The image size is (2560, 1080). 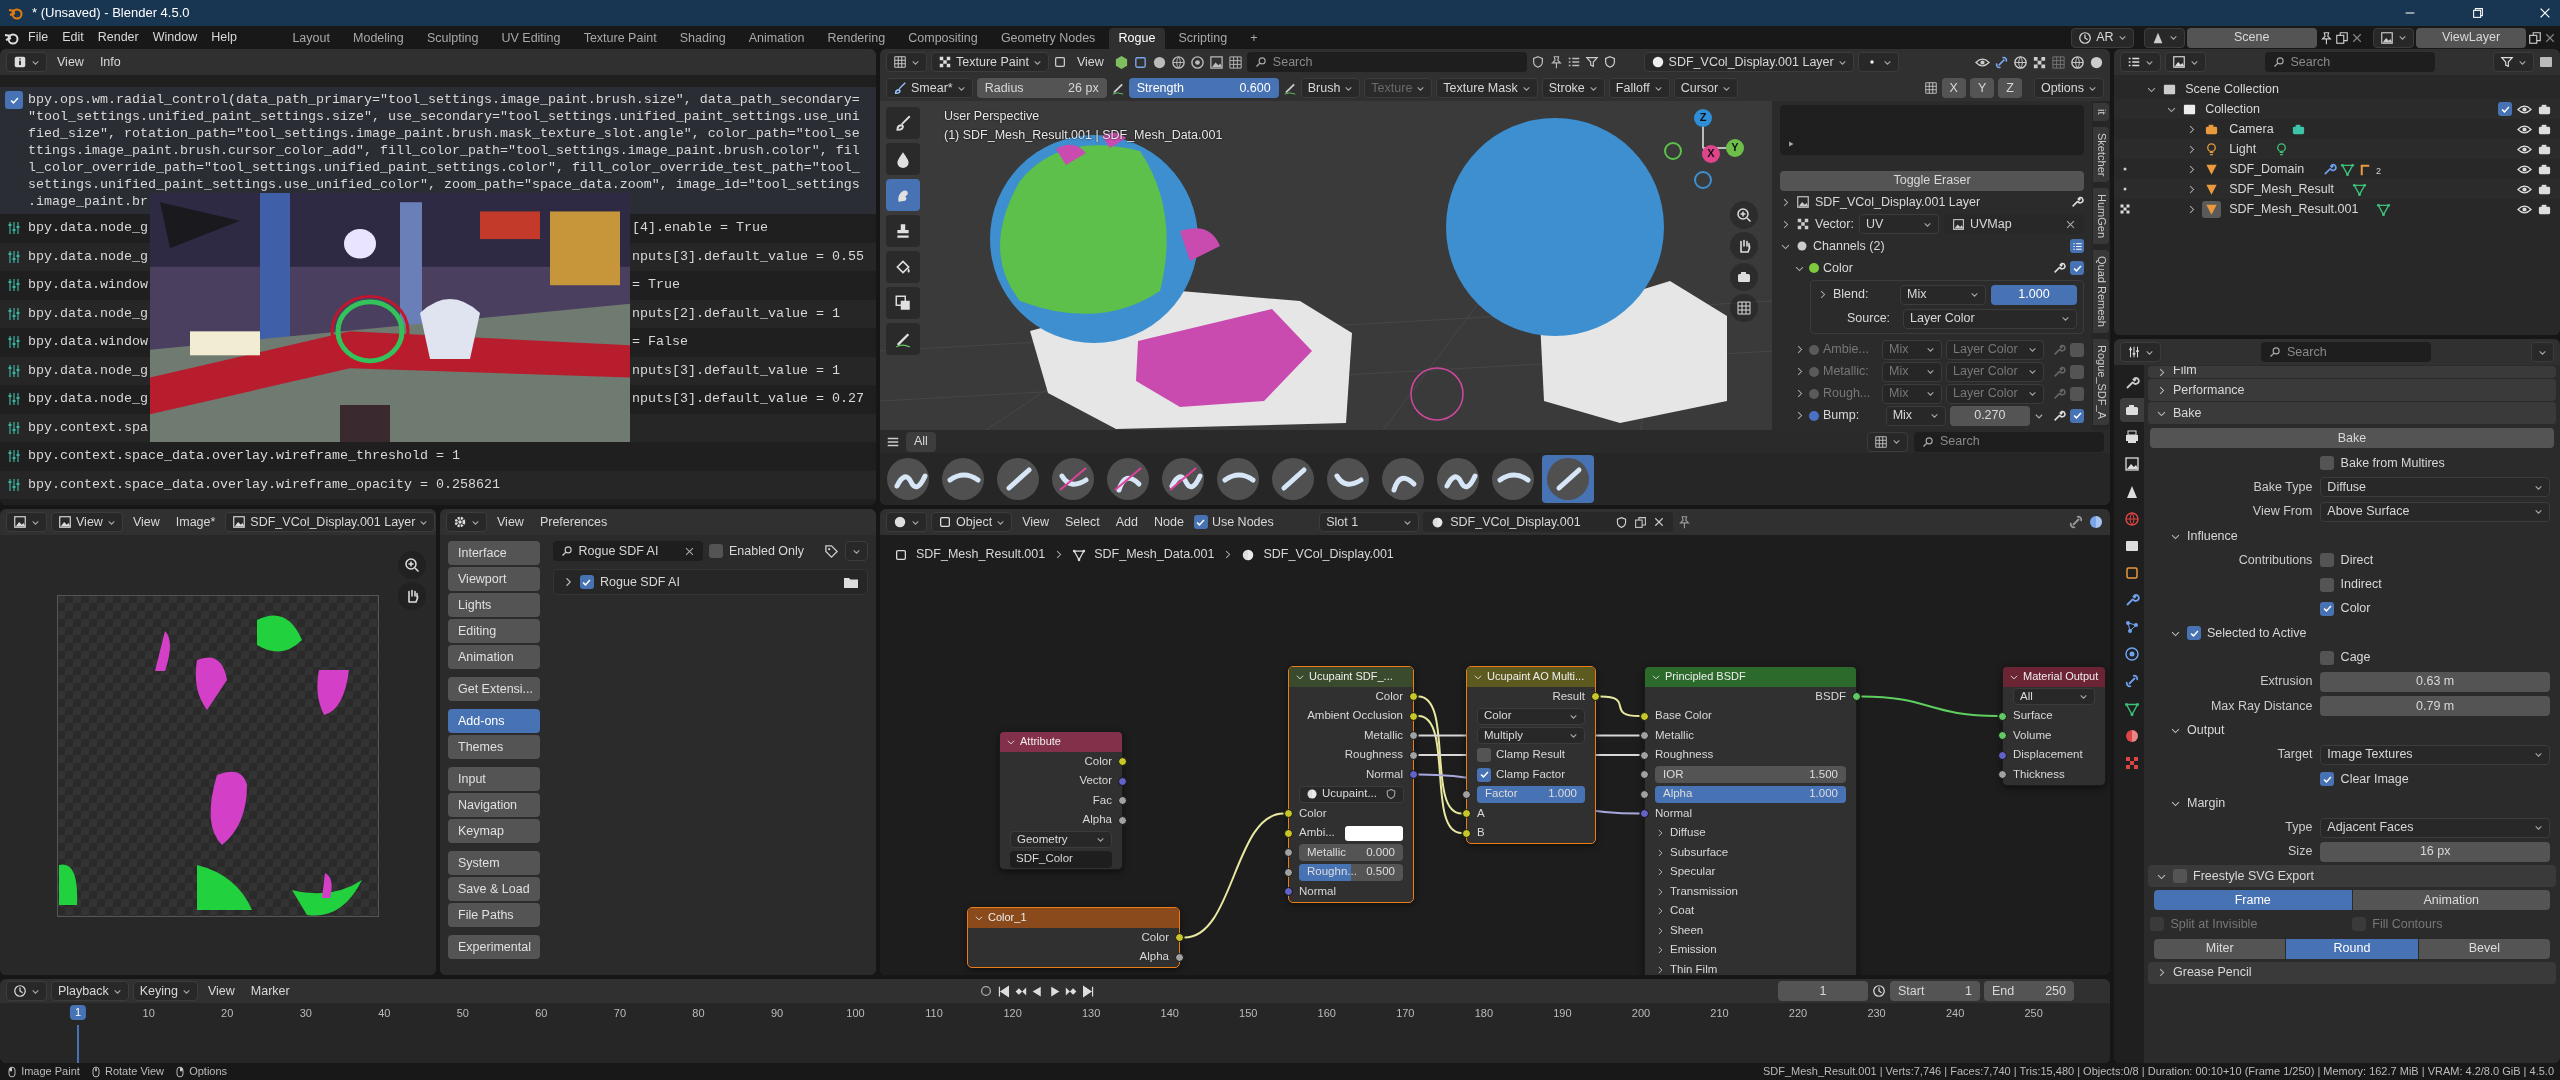 What do you see at coordinates (1203, 88) in the screenshot?
I see `strength-field: Strength 0.600` at bounding box center [1203, 88].